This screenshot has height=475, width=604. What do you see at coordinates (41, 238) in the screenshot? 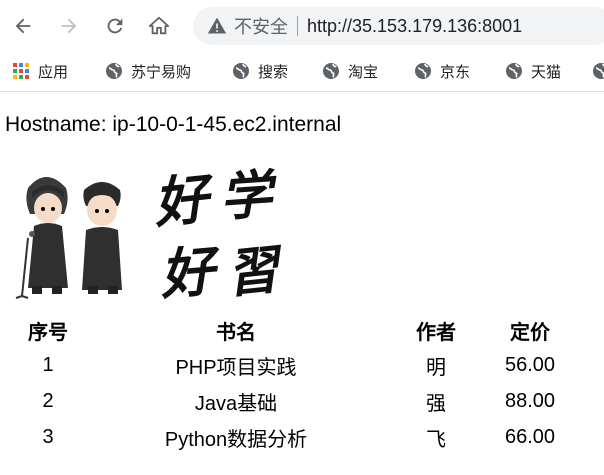
I see `cartoon-figure-left` at bounding box center [41, 238].